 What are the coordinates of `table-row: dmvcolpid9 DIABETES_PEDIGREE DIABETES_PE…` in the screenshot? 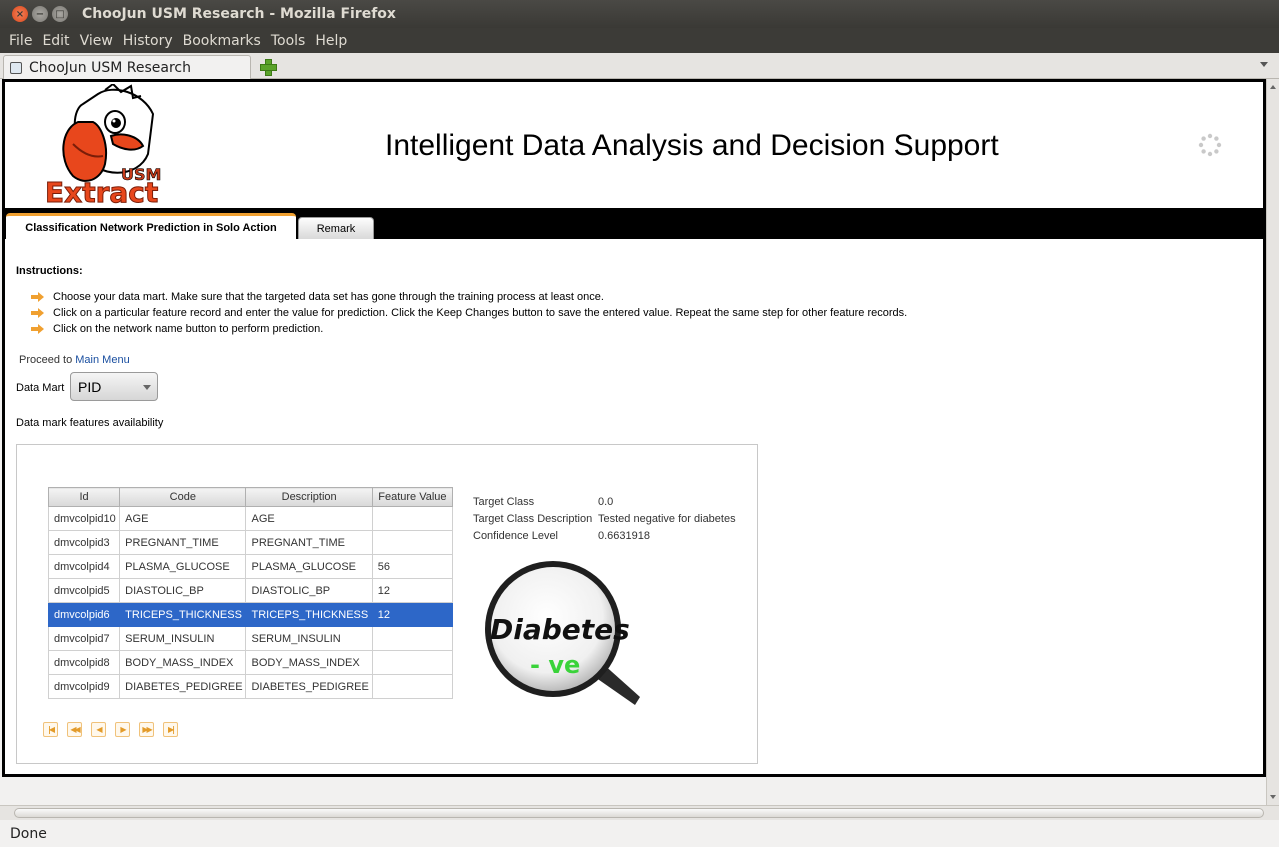 It's located at (250, 686).